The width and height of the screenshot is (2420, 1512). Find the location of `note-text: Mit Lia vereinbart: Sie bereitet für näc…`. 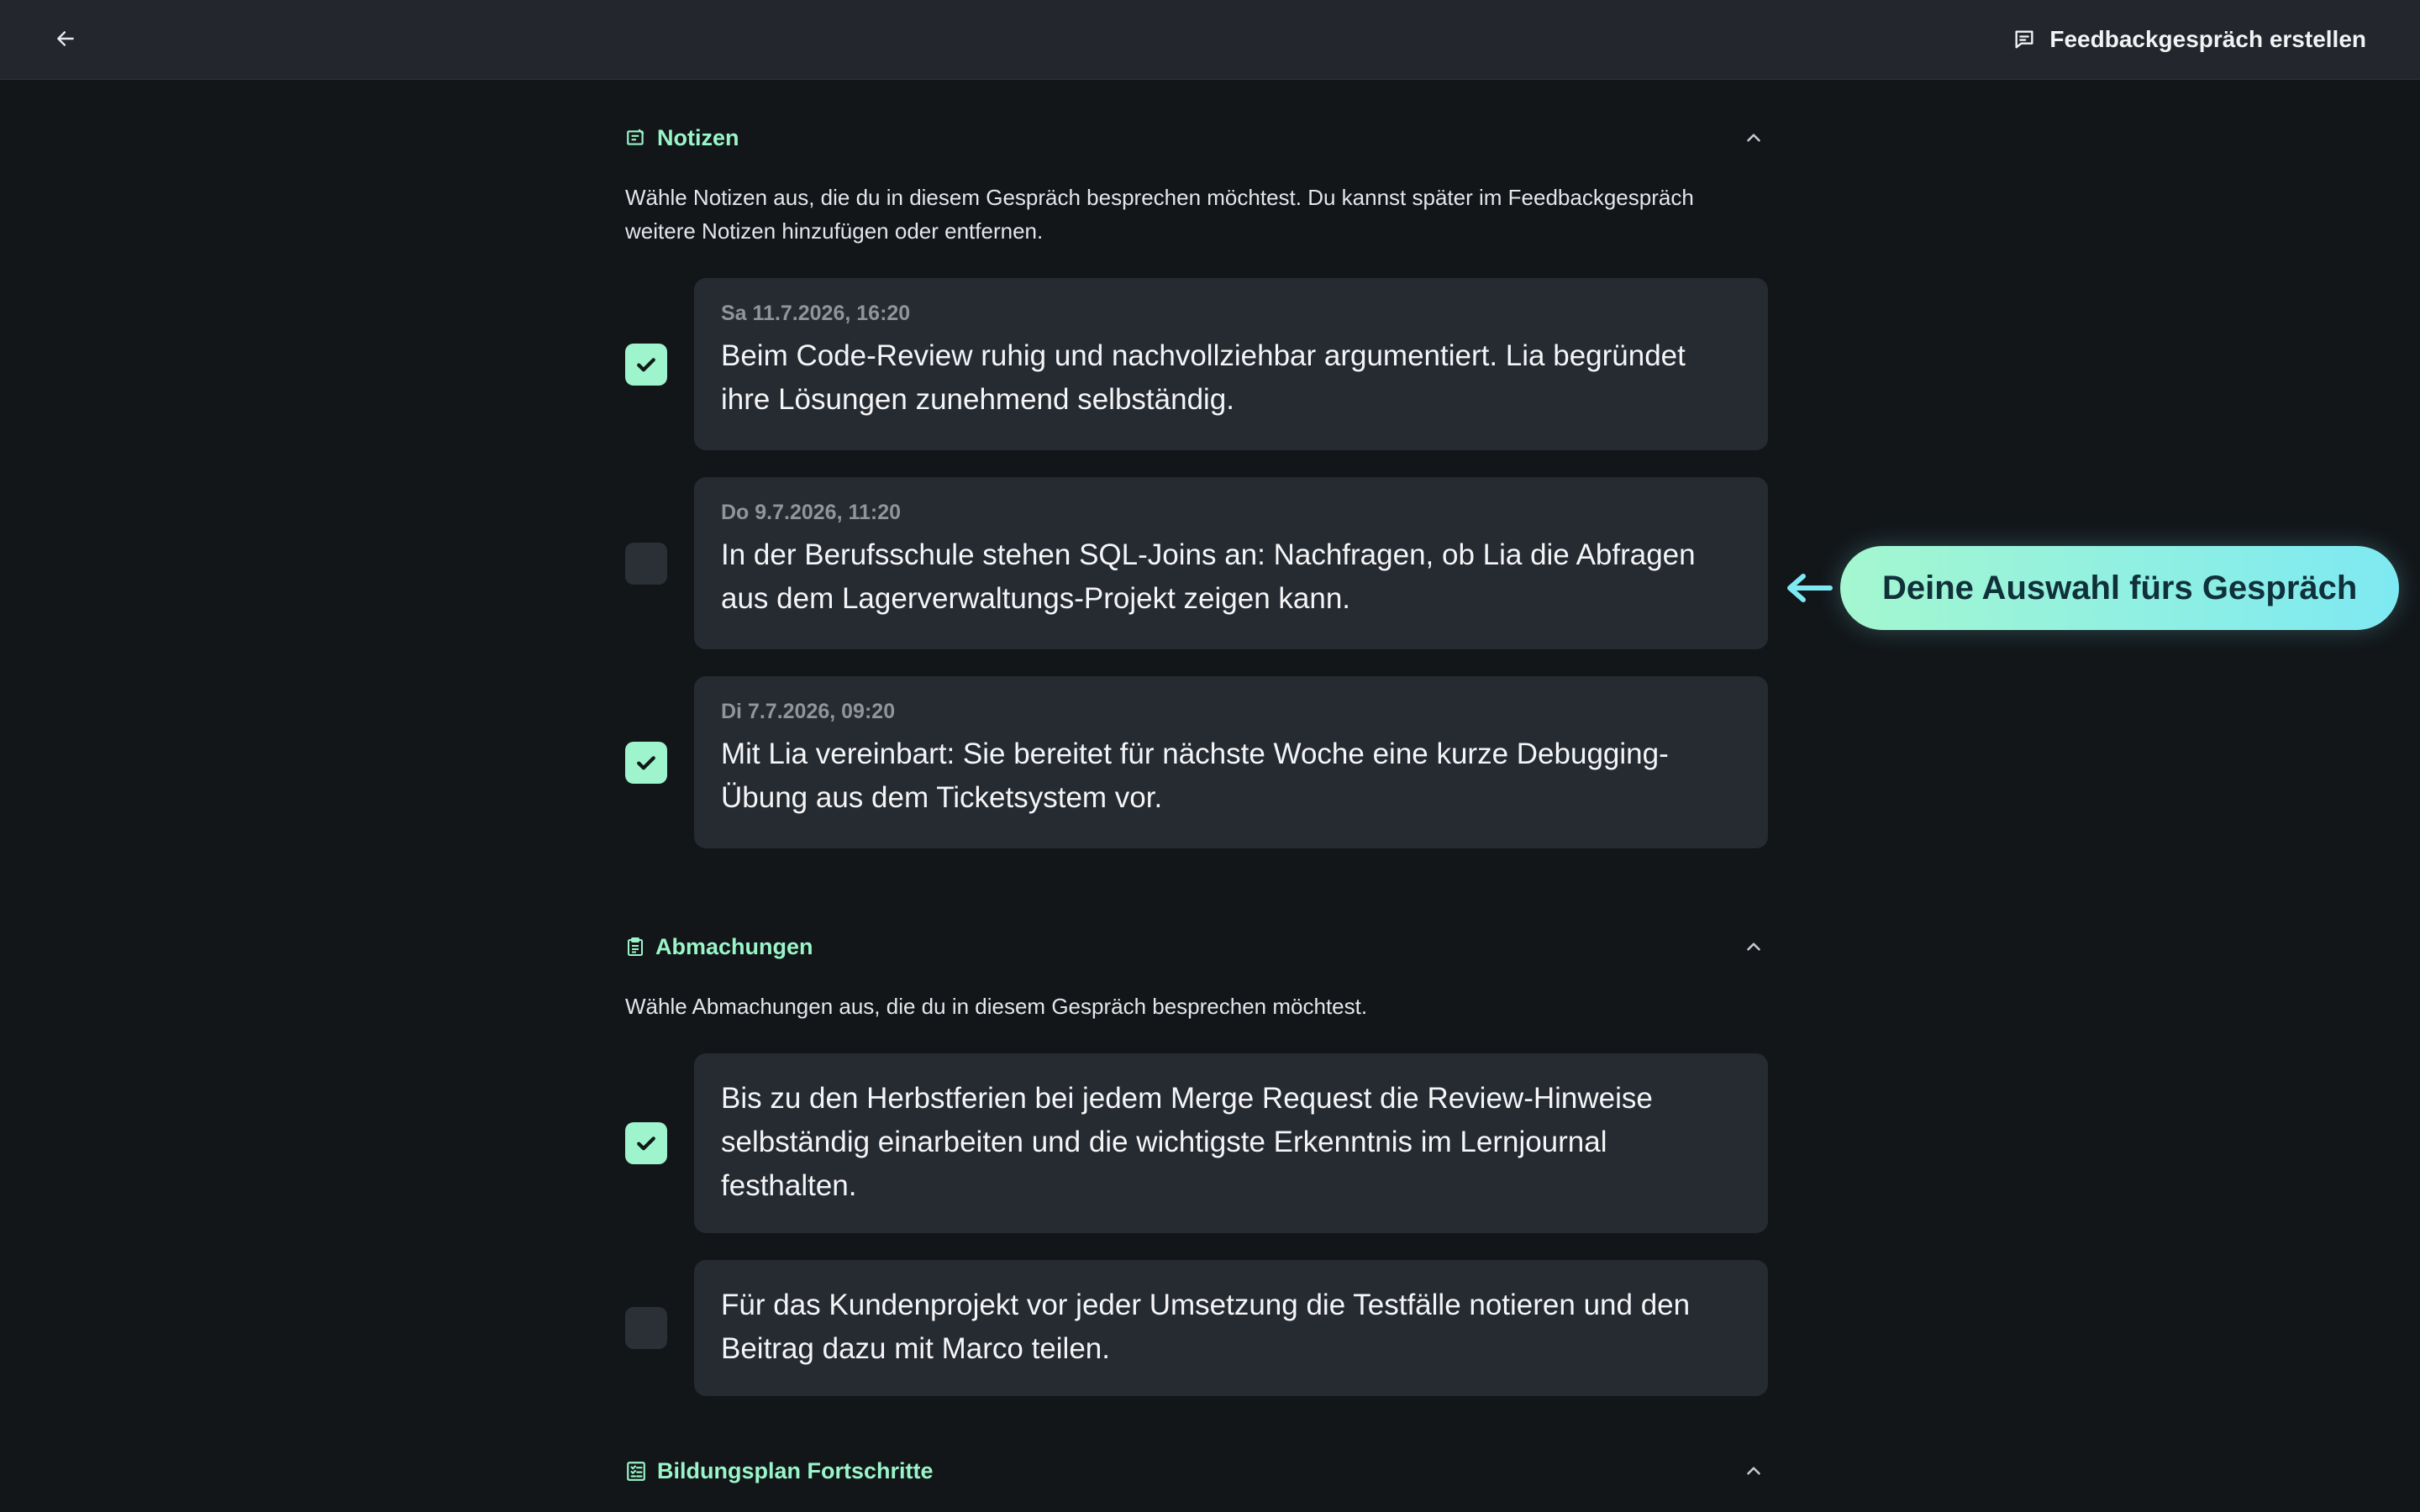

note-text: Mit Lia vereinbart: Sie bereitet für näc… is located at coordinates (1195, 776).